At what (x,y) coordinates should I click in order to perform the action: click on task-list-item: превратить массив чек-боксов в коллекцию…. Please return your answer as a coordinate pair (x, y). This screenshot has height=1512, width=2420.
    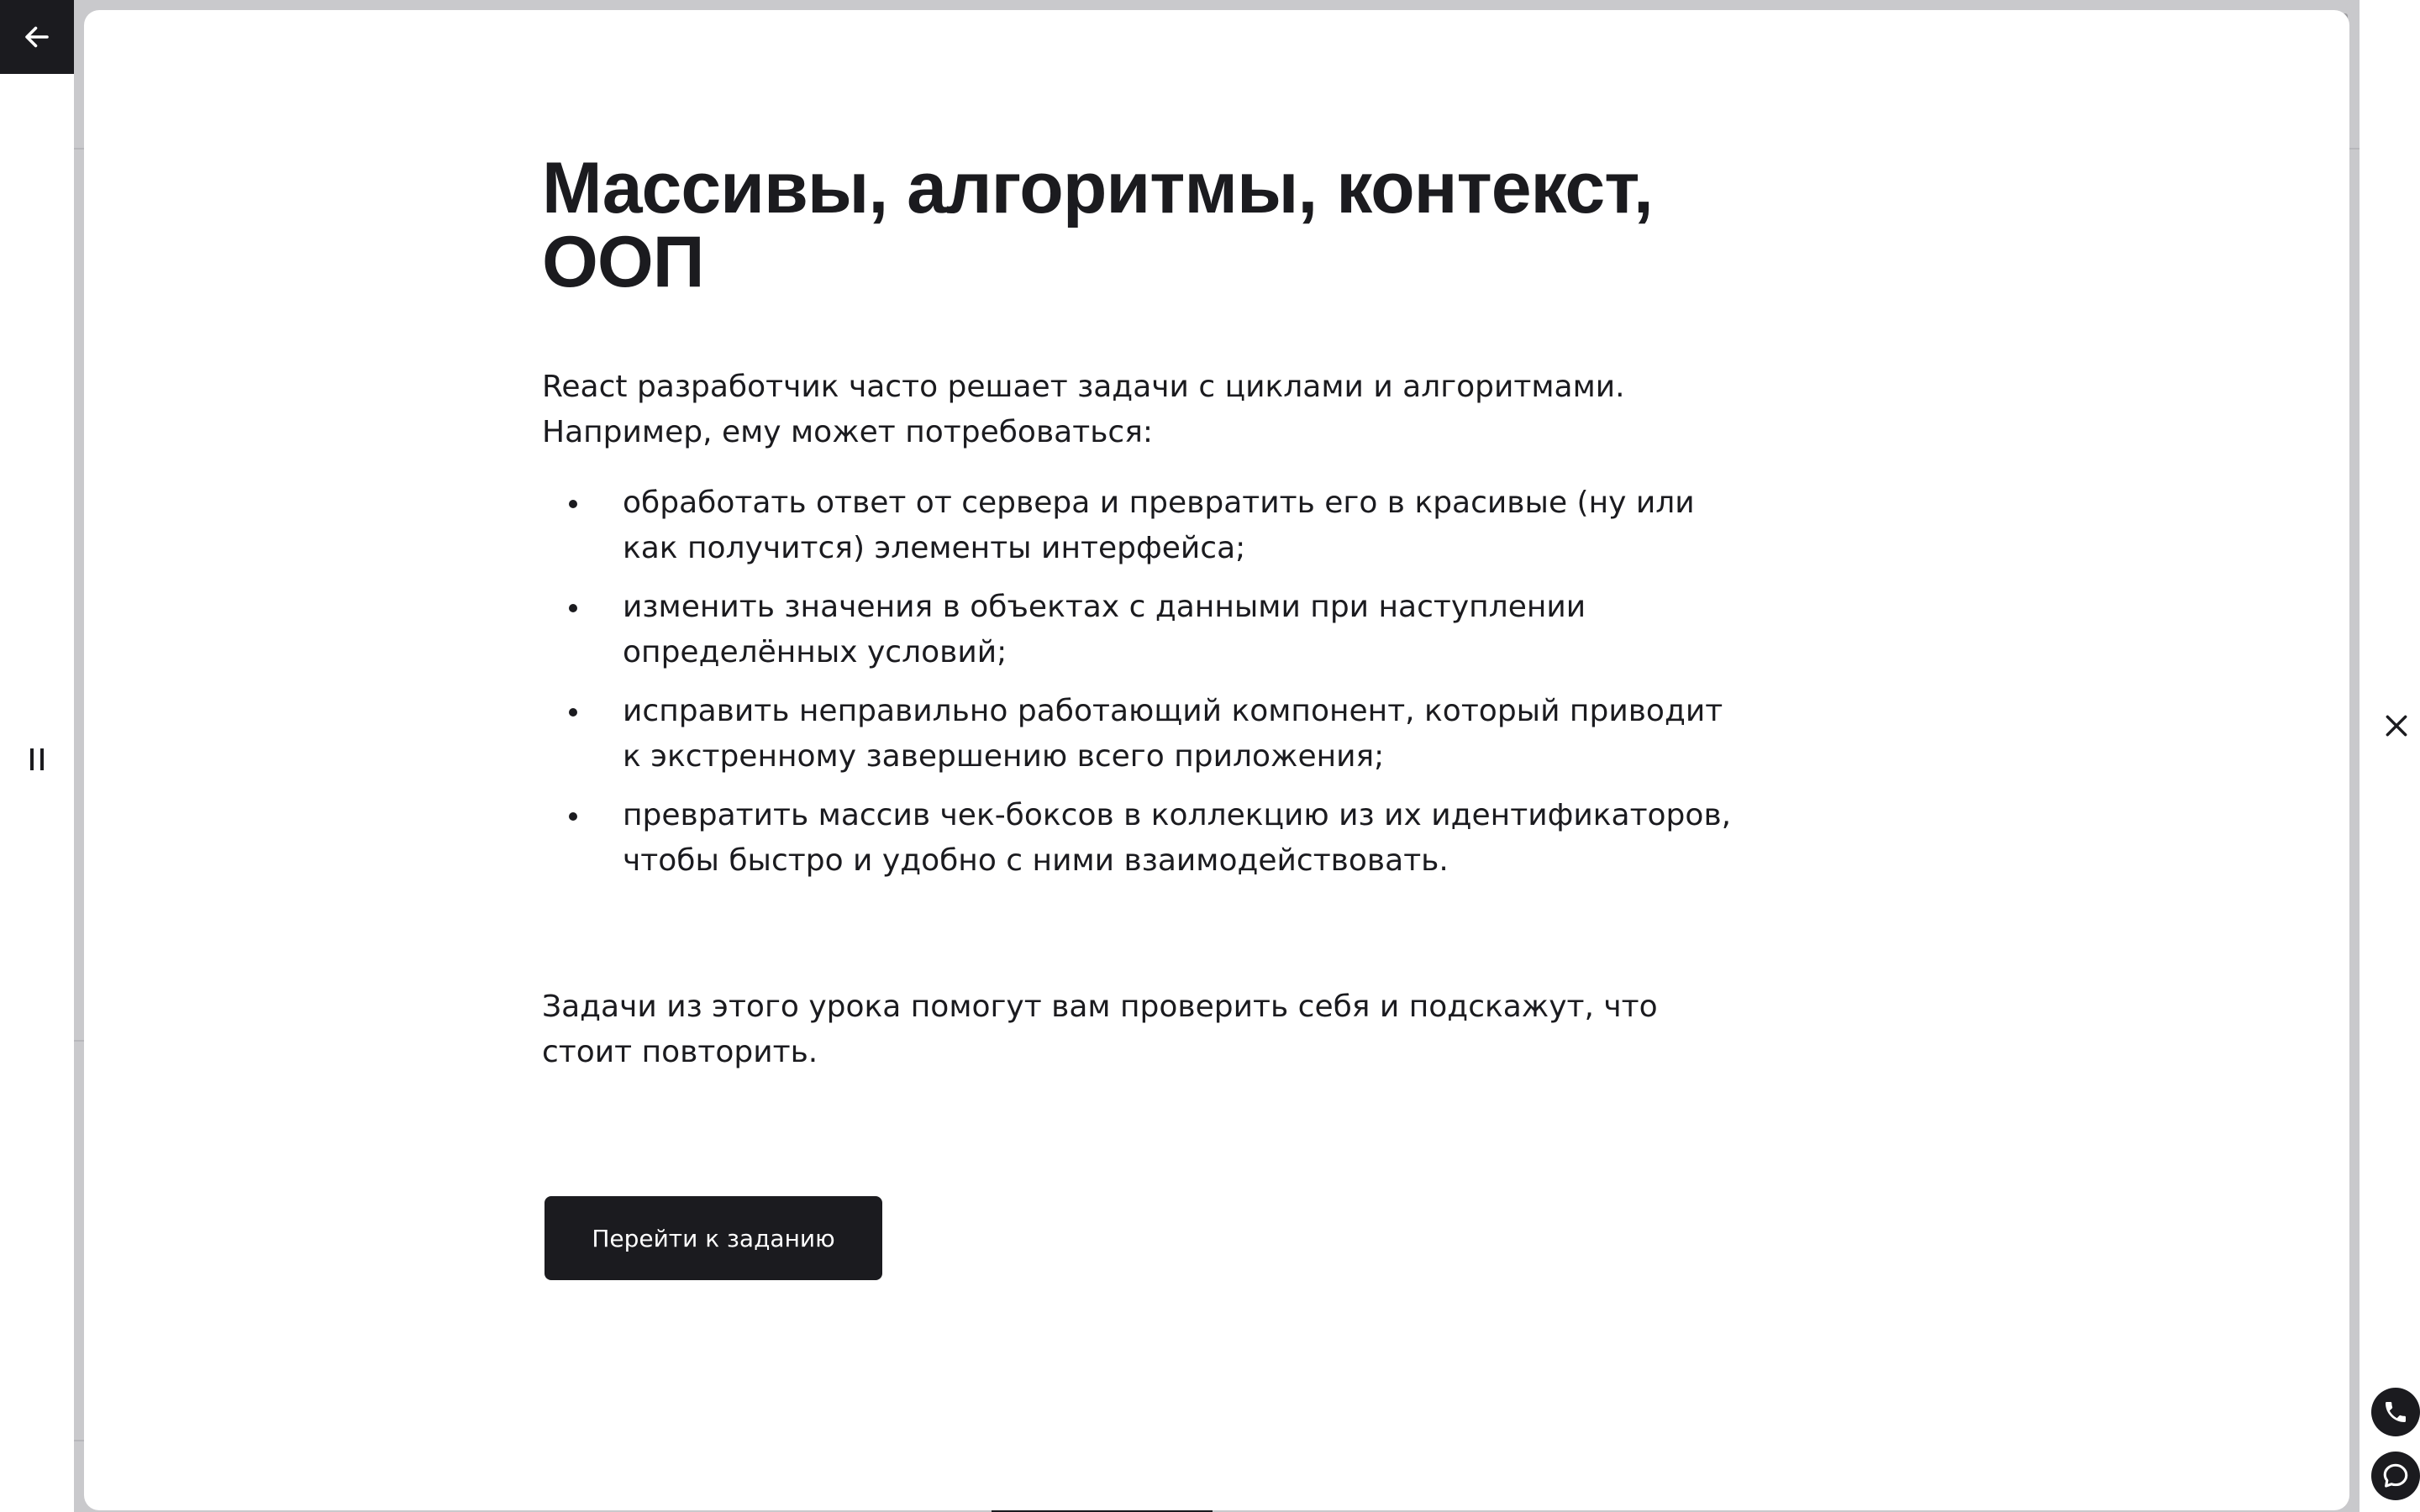
    Looking at the image, I should click on (1138, 838).